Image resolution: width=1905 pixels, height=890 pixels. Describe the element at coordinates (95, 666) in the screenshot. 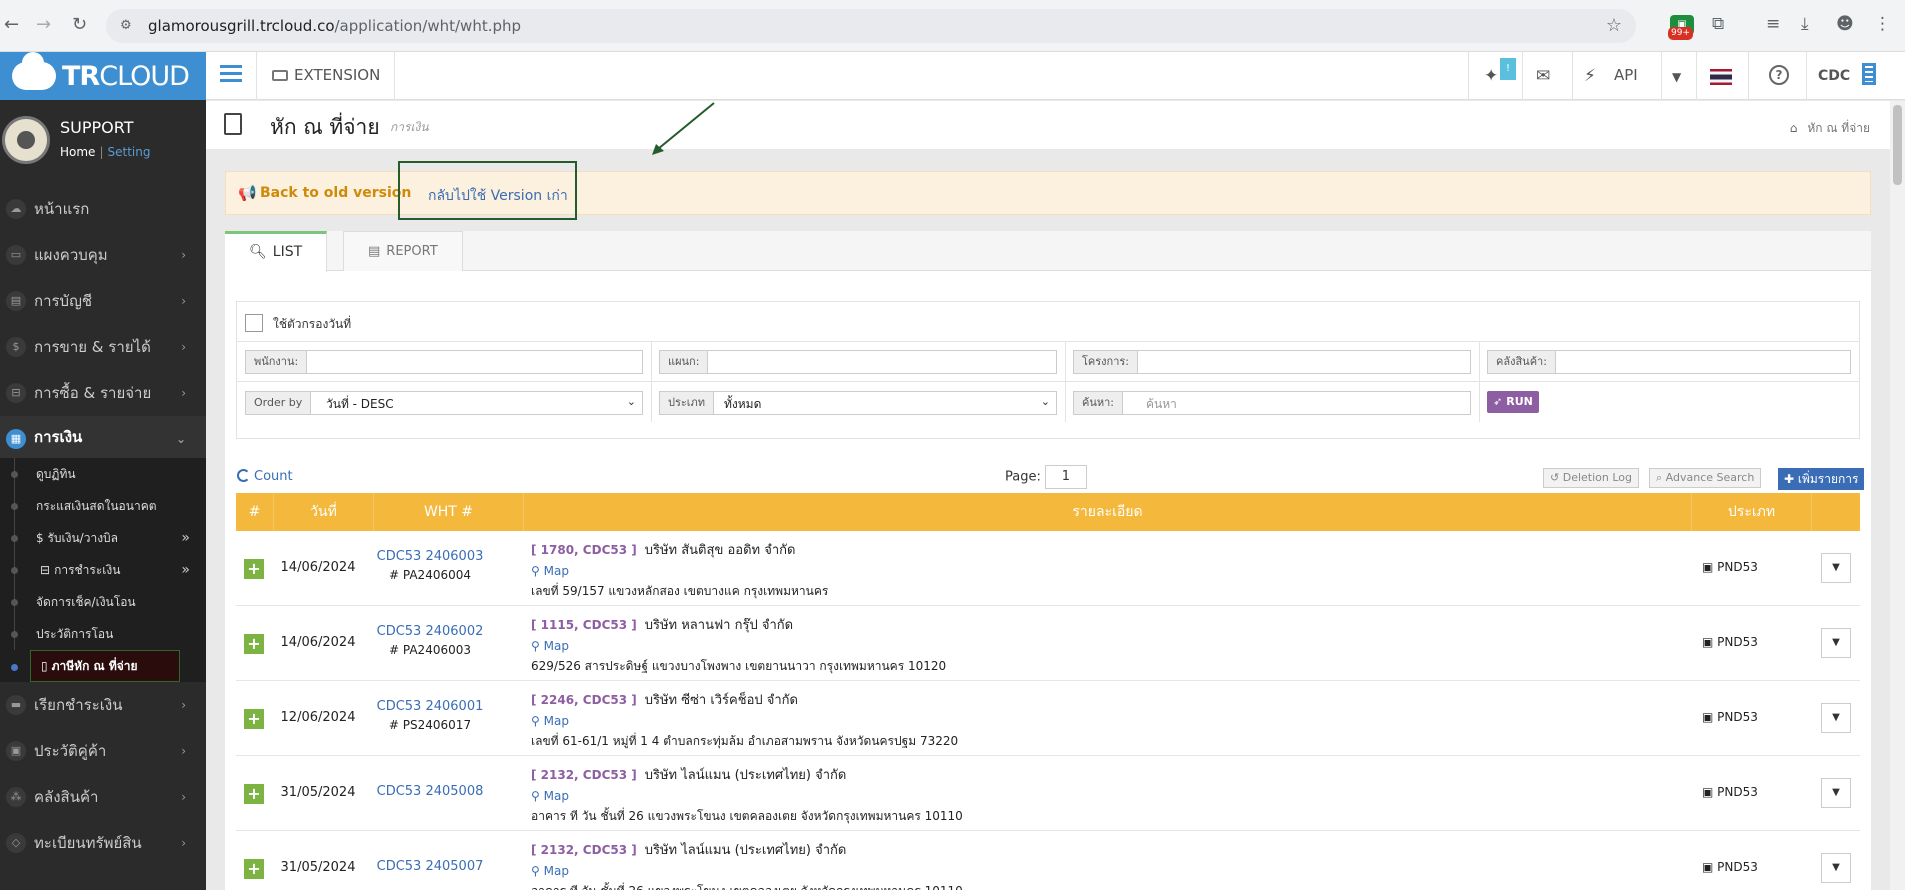

I see `submenu-item-wht: ▯ ภาษีหัก ณ ที่จ่าย` at that location.